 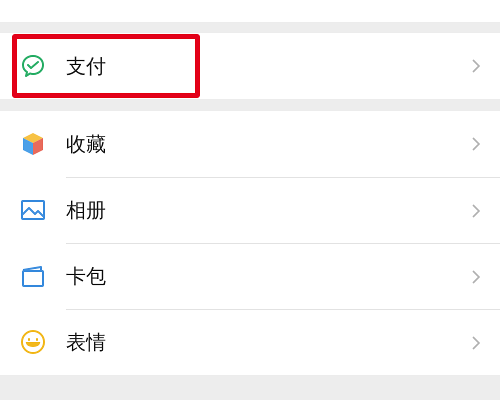 I want to click on card-icon, so click(x=33, y=276).